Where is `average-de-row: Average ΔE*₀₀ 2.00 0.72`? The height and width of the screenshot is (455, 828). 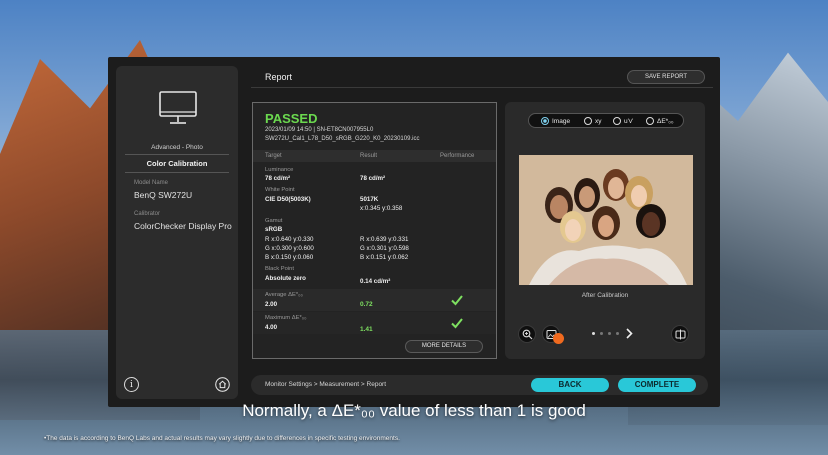 average-de-row: Average ΔE*₀₀ 2.00 0.72 is located at coordinates (374, 300).